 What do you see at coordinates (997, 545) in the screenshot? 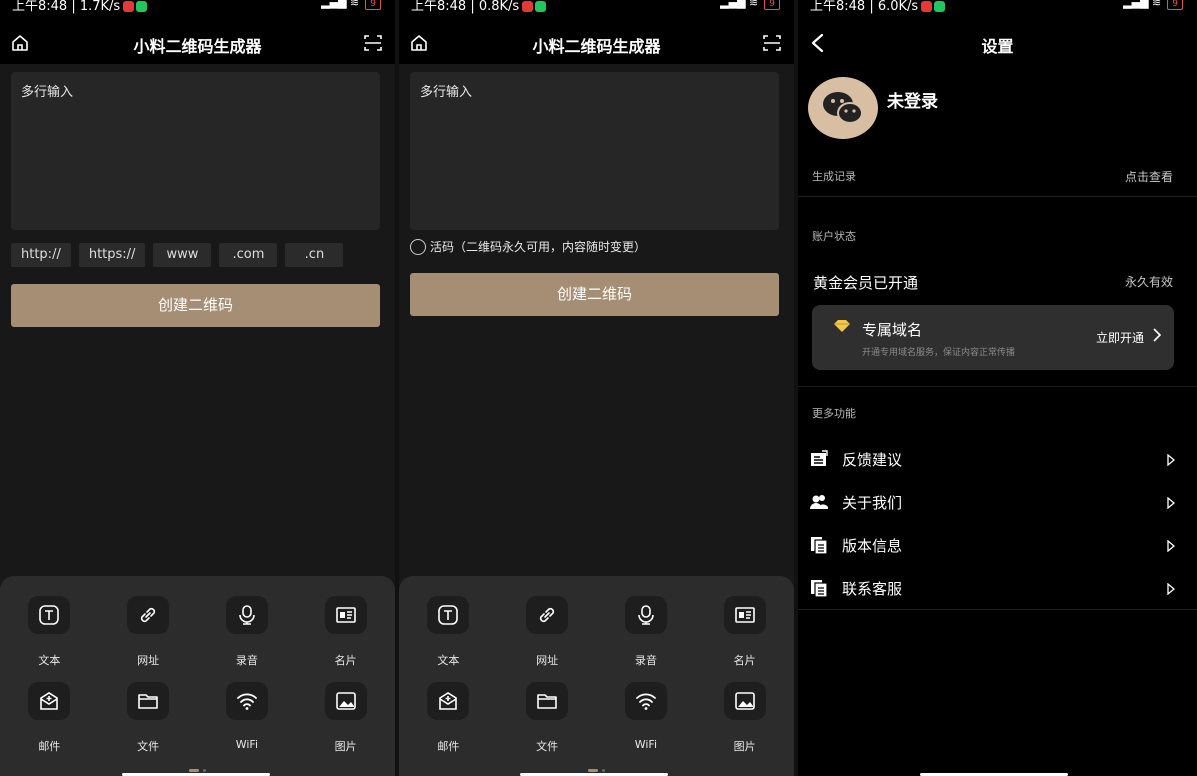
I see `menu-item-version: 版本信息` at bounding box center [997, 545].